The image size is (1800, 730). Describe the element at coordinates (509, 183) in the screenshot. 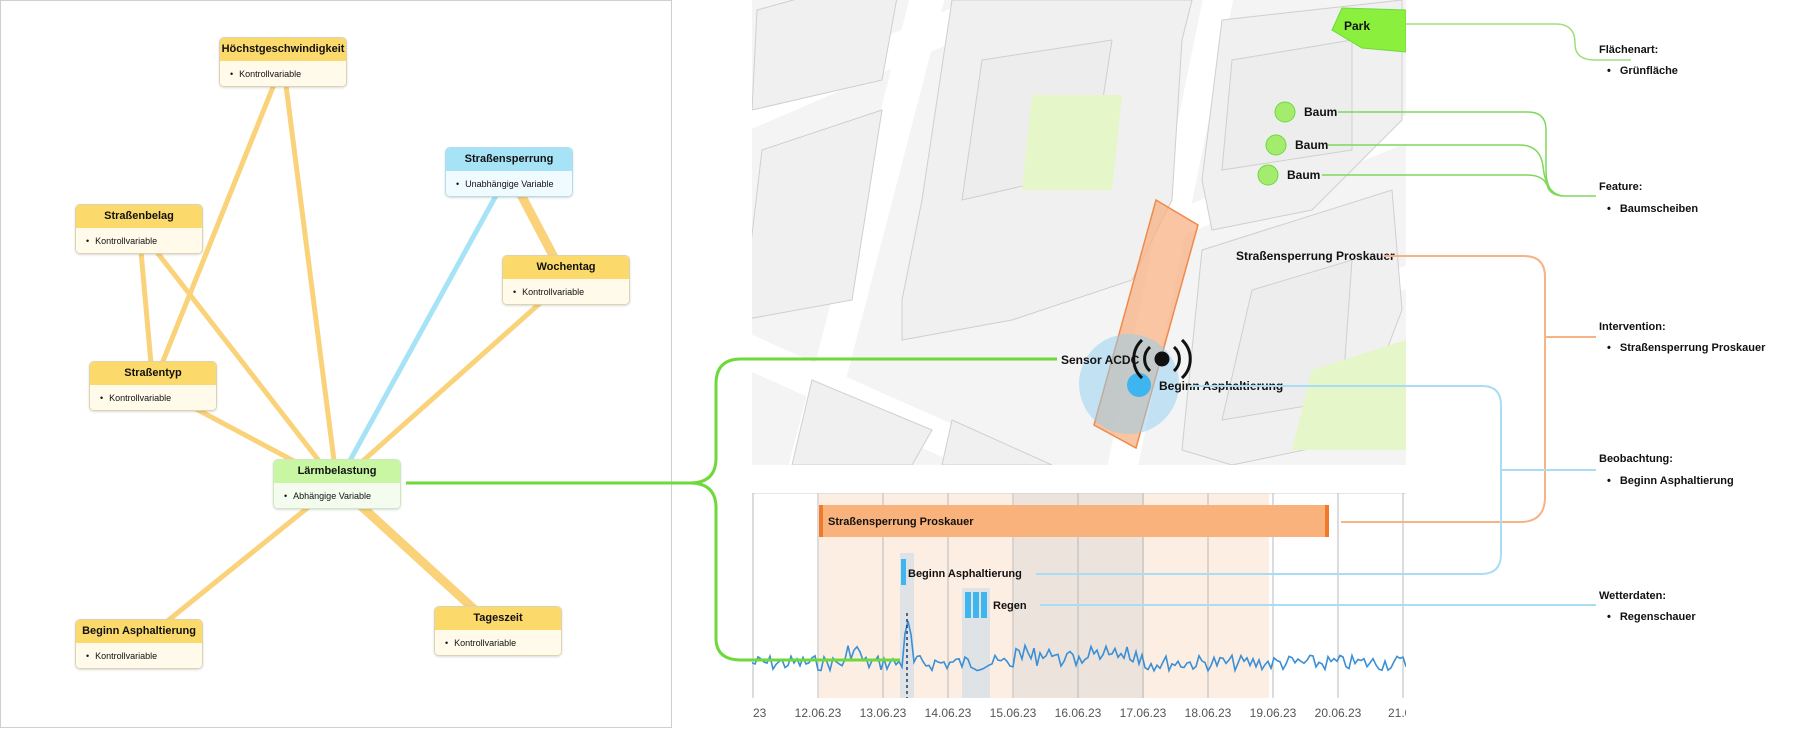

I see `node-role: Unabhängige Variable` at that location.